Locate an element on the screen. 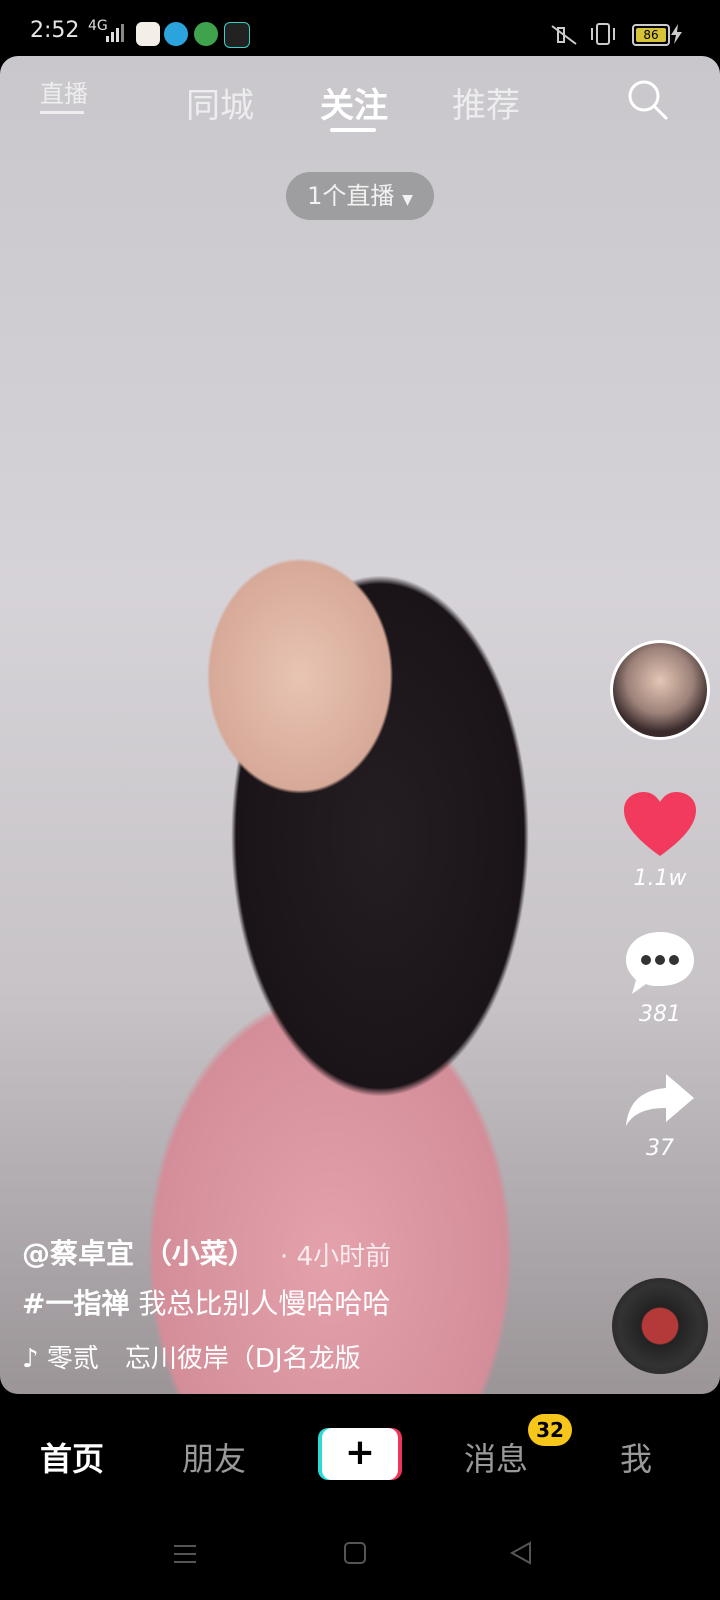 The width and height of the screenshot is (720, 1600). message-badge: 32 is located at coordinates (550, 1430).